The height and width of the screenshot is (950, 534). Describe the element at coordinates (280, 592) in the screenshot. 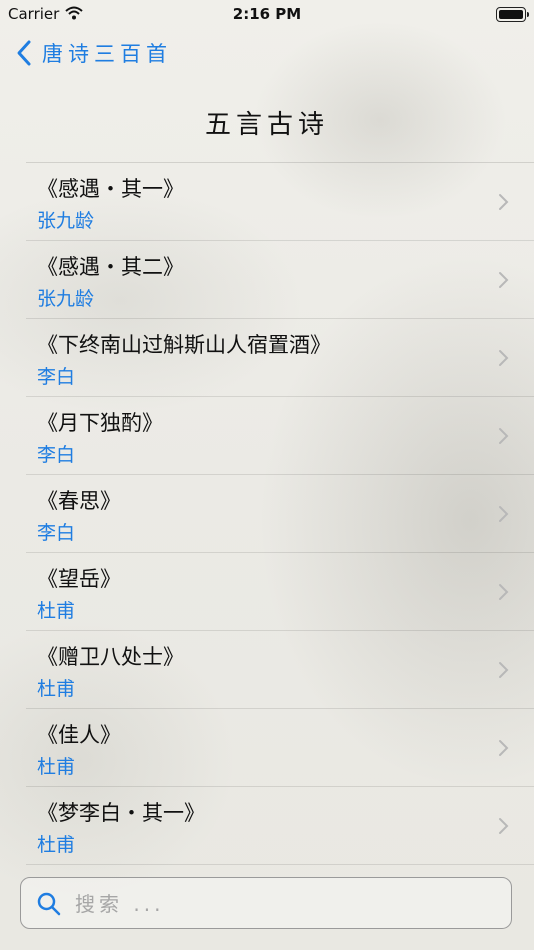

I see `poem-row: 《望岳》 杜甫` at that location.